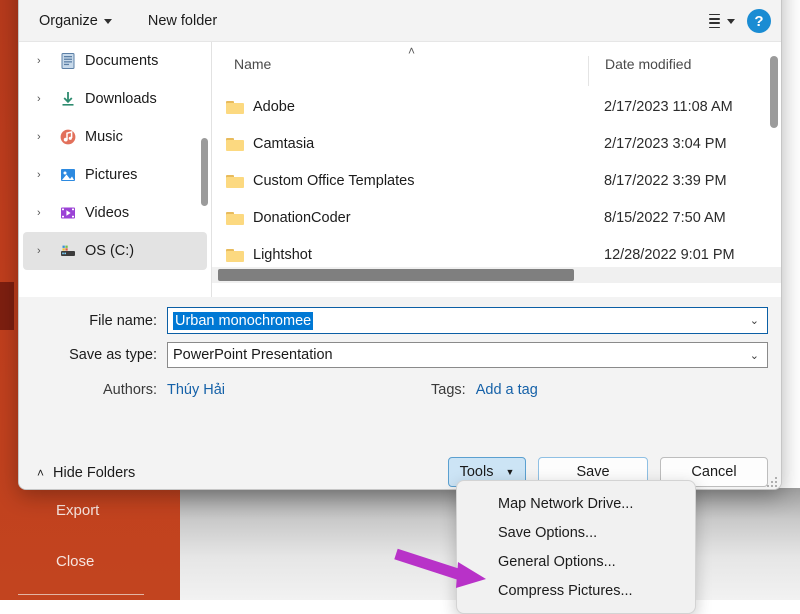 Image resolution: width=800 pixels, height=614 pixels. What do you see at coordinates (68, 175) in the screenshot?
I see `pictures-icon` at bounding box center [68, 175].